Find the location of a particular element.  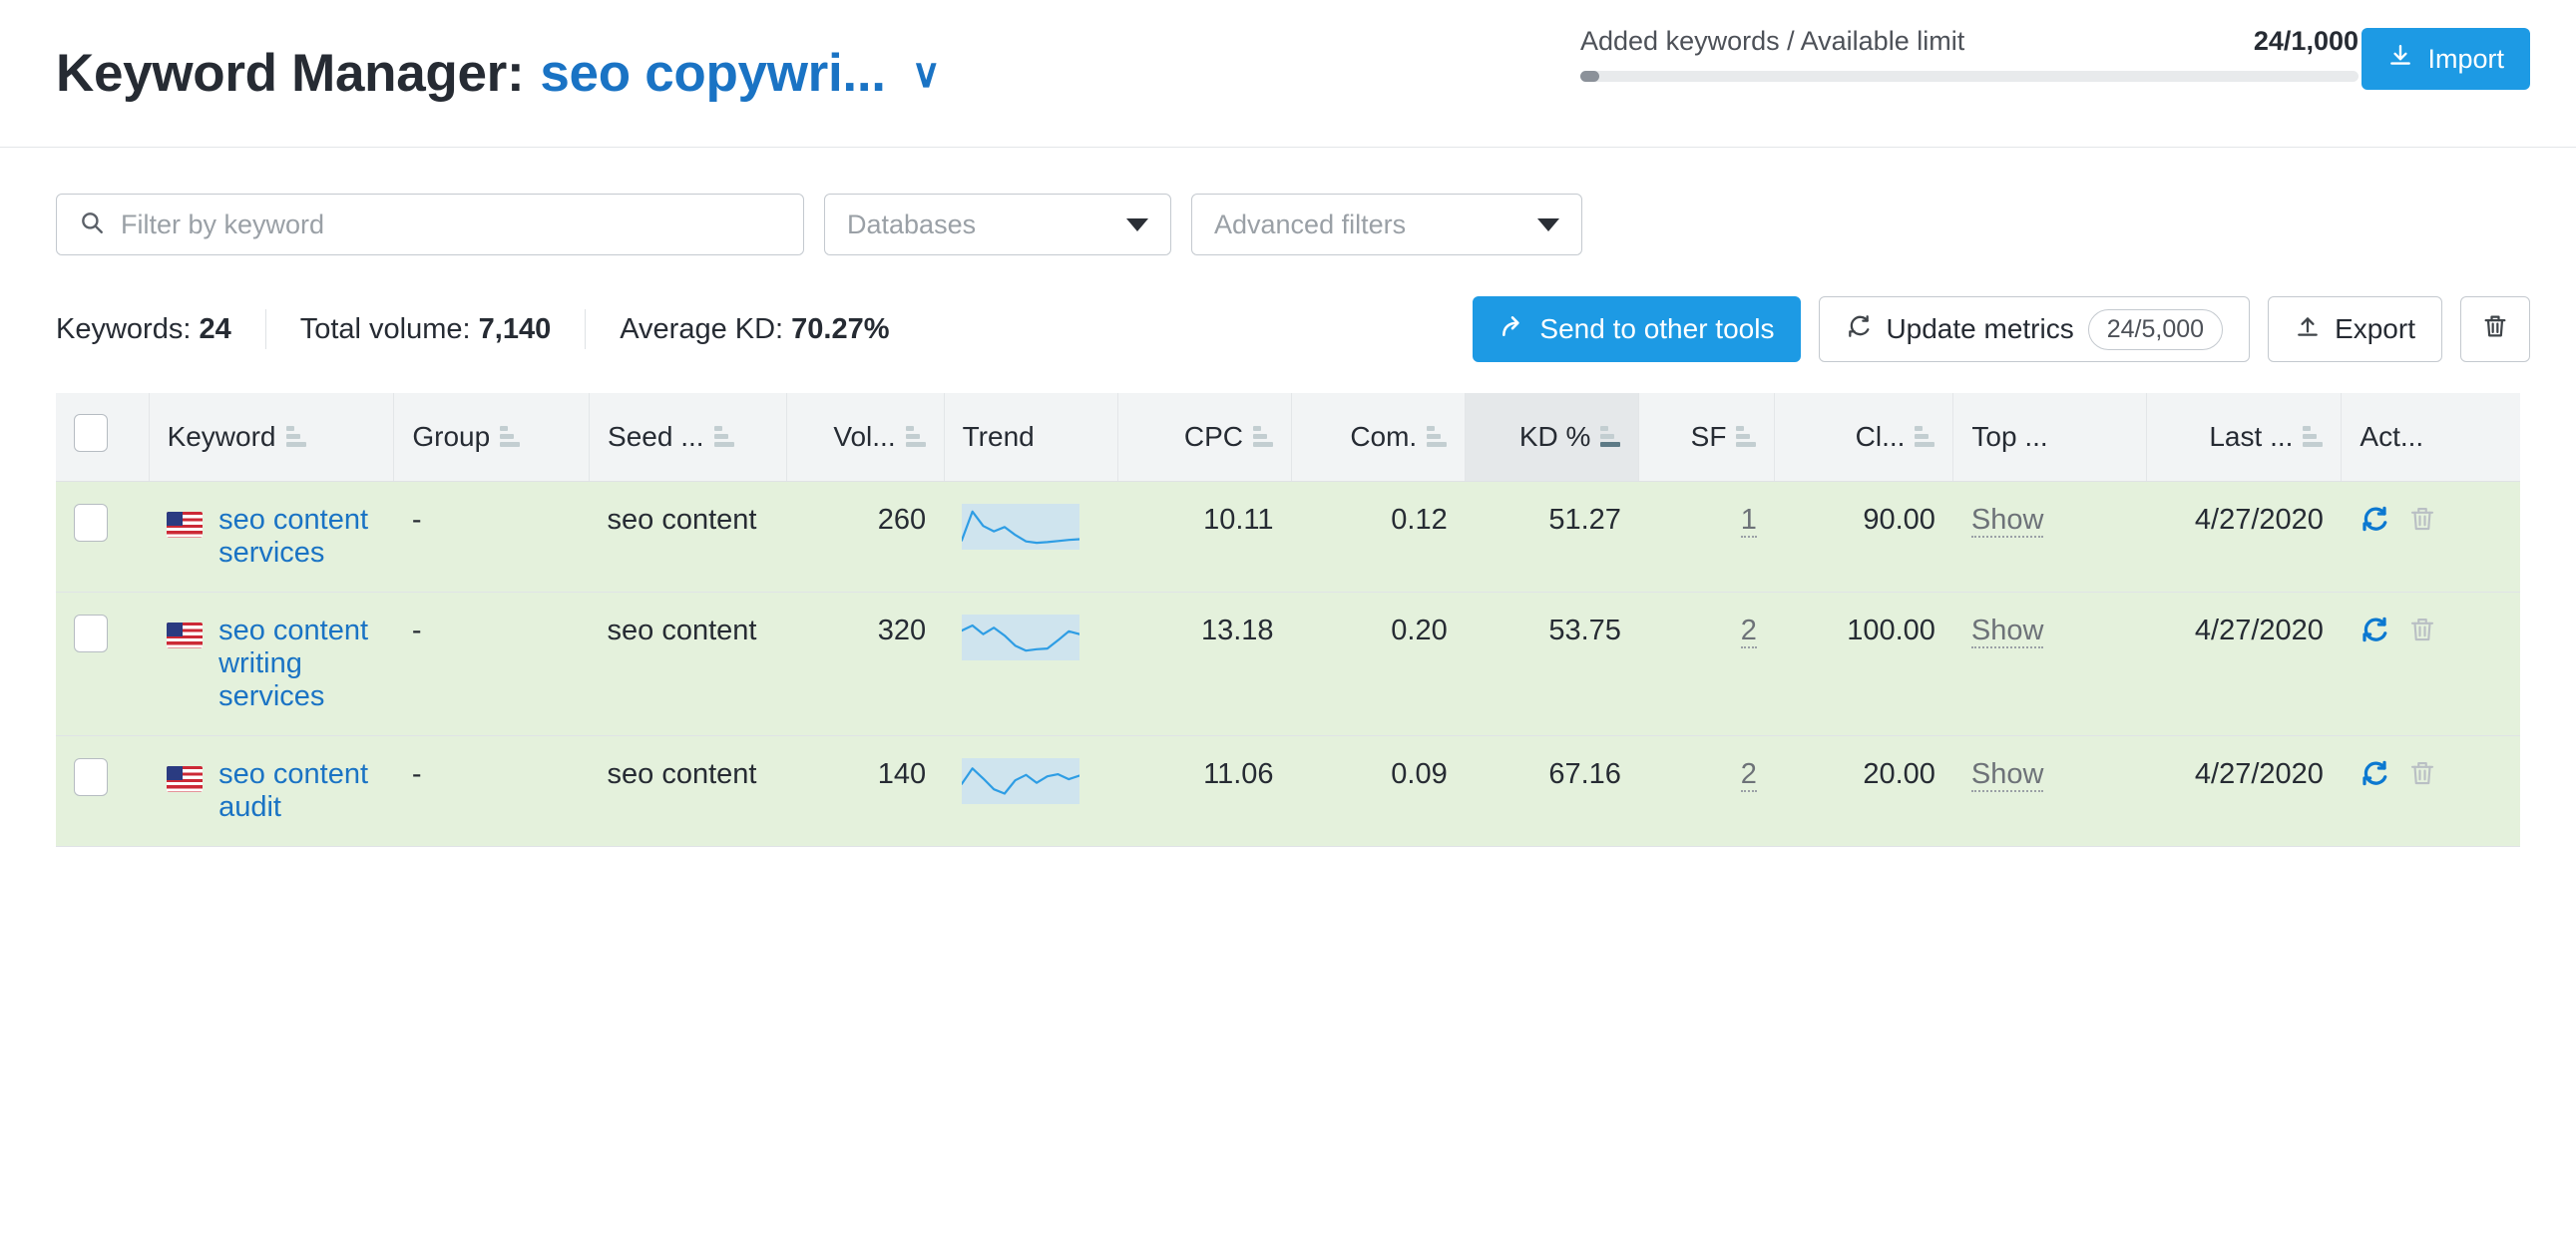

group-cell: - is located at coordinates (491, 791).